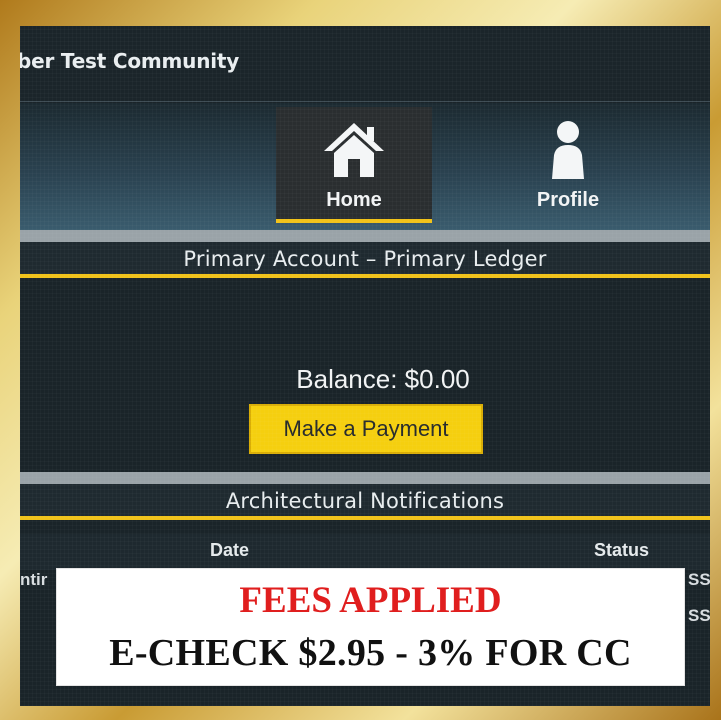 The width and height of the screenshot is (721, 720). I want to click on column-header-date: Date, so click(229, 550).